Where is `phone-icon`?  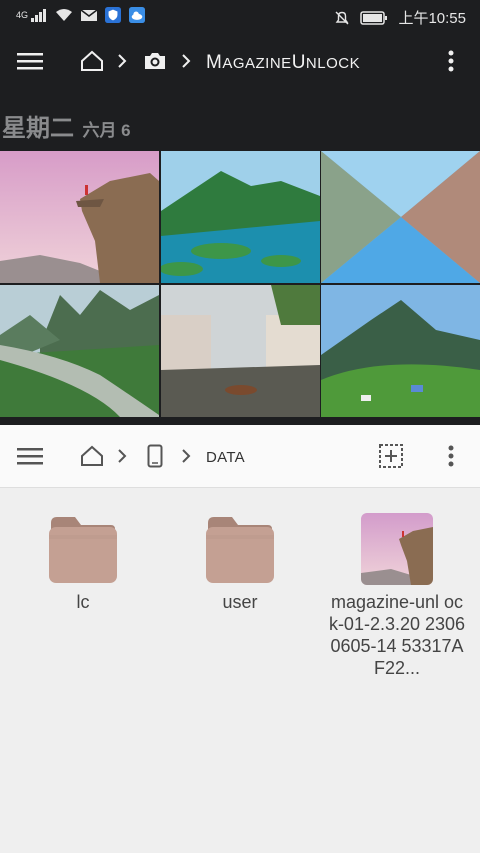
phone-icon is located at coordinates (155, 456).